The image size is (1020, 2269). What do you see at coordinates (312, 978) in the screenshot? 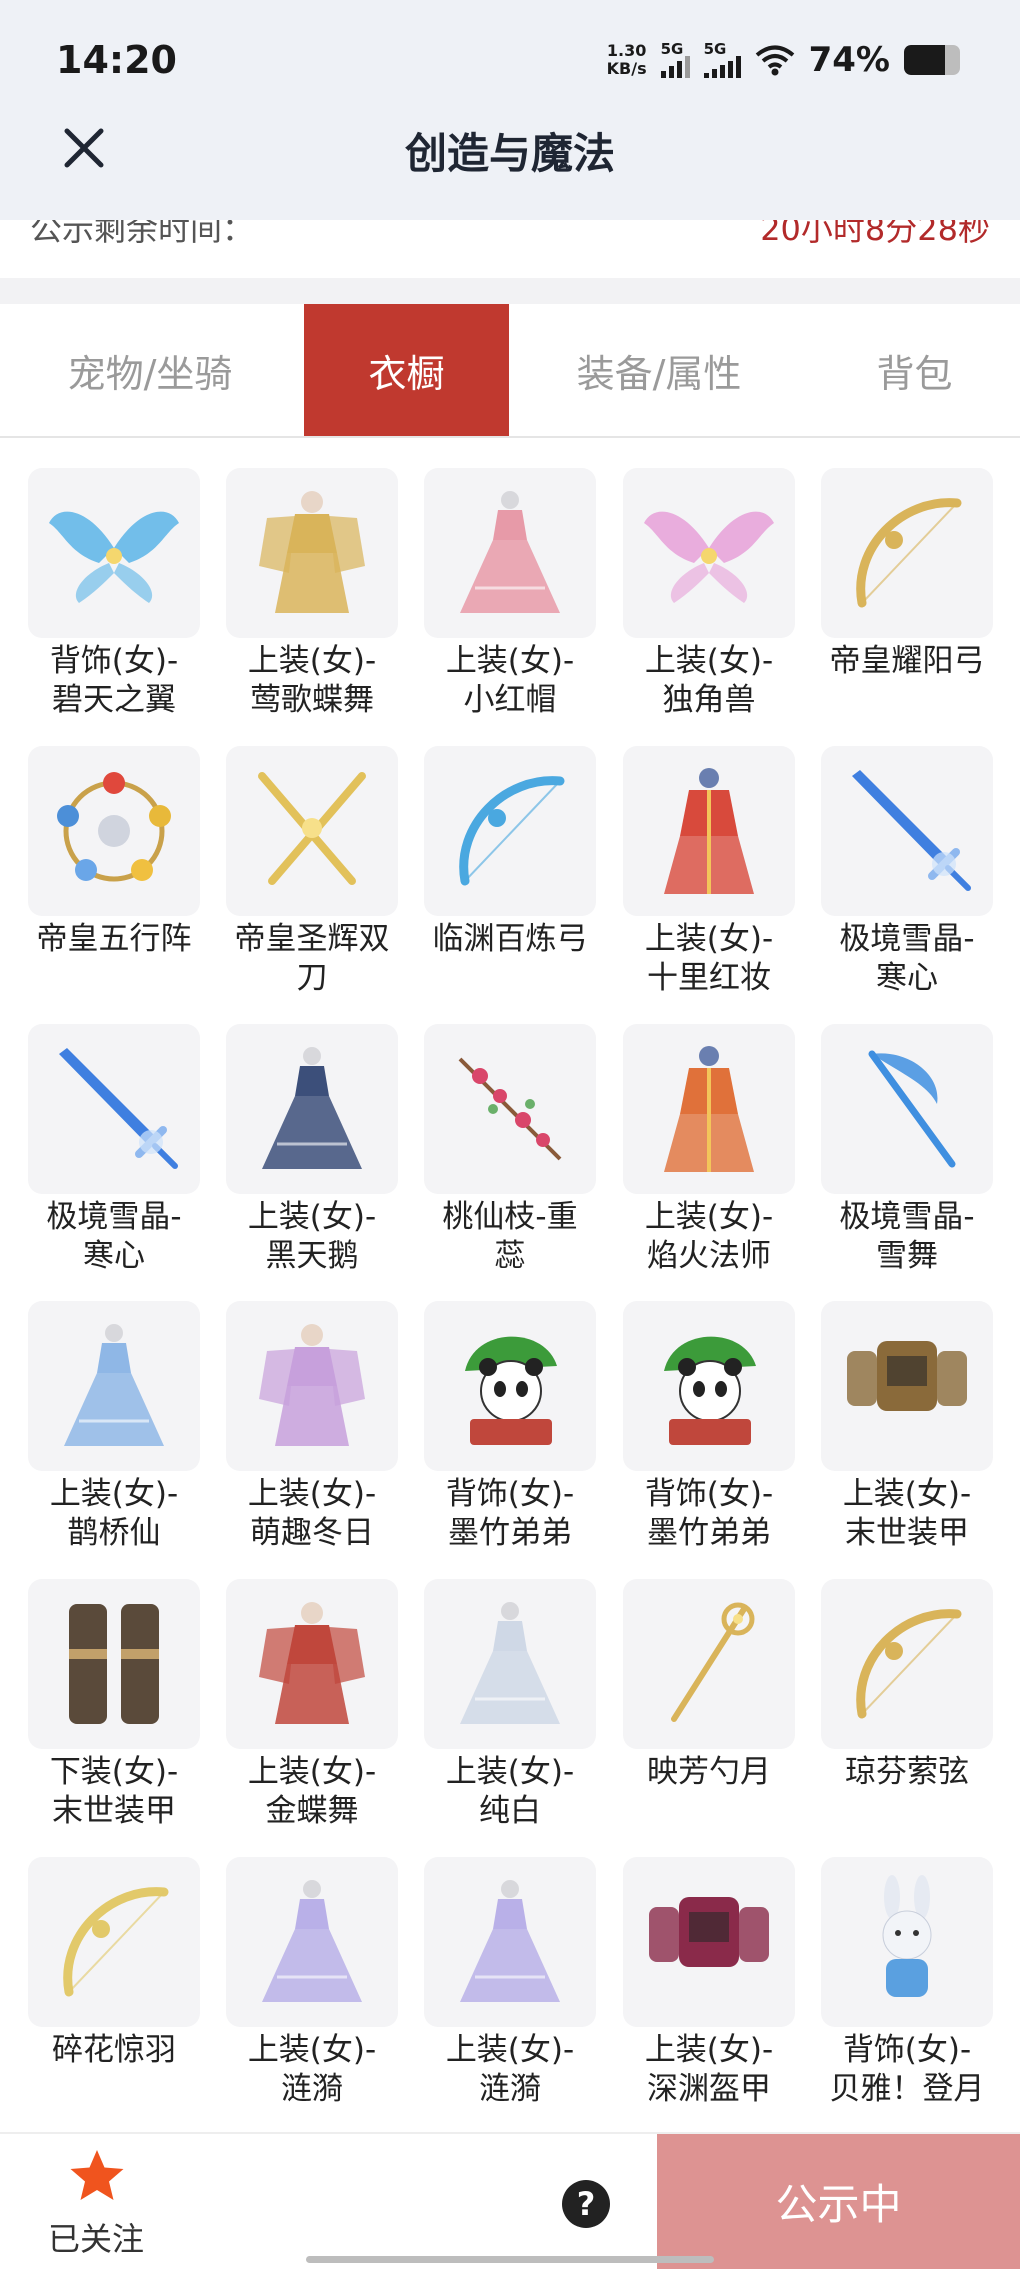
I see `item-name-line2: 刀` at bounding box center [312, 978].